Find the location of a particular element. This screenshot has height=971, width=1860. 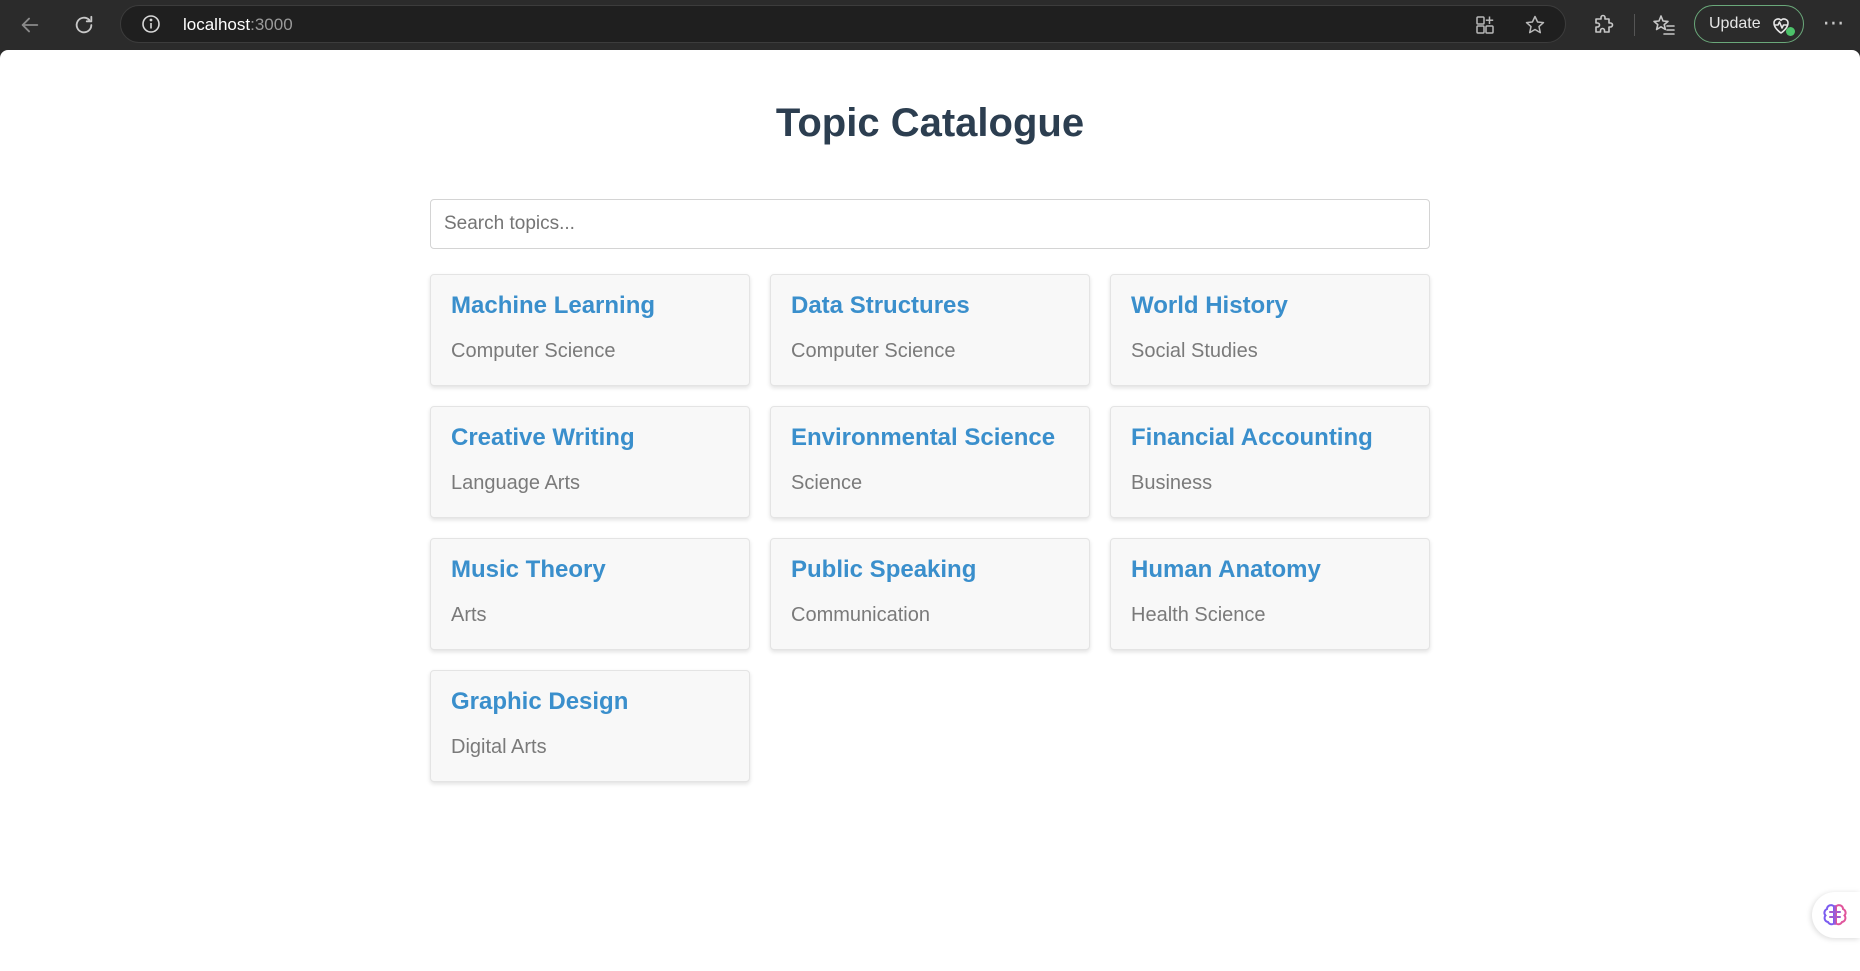

arrow-left-icon is located at coordinates (30, 25).